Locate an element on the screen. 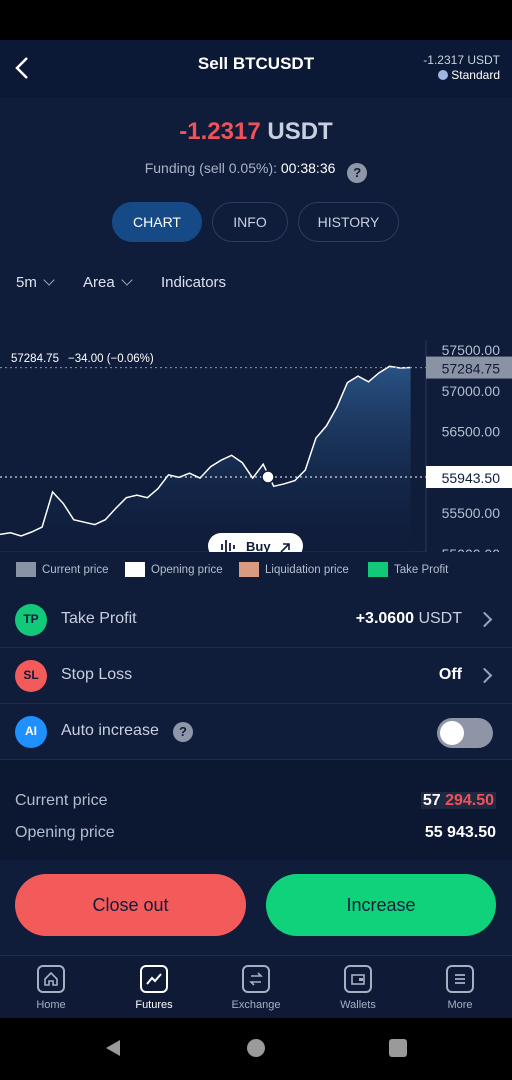 The image size is (512, 1080). home-circle-icon is located at coordinates (256, 1048).